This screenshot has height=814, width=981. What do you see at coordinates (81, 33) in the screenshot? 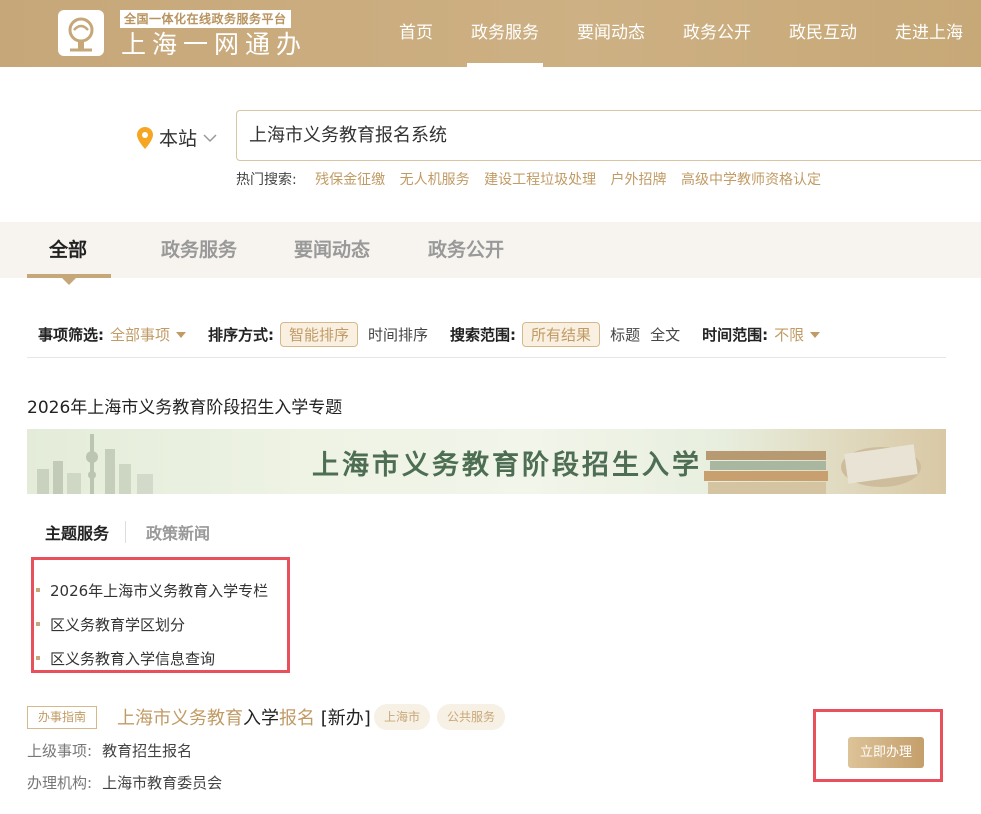
I see `logo-emblem-icon` at bounding box center [81, 33].